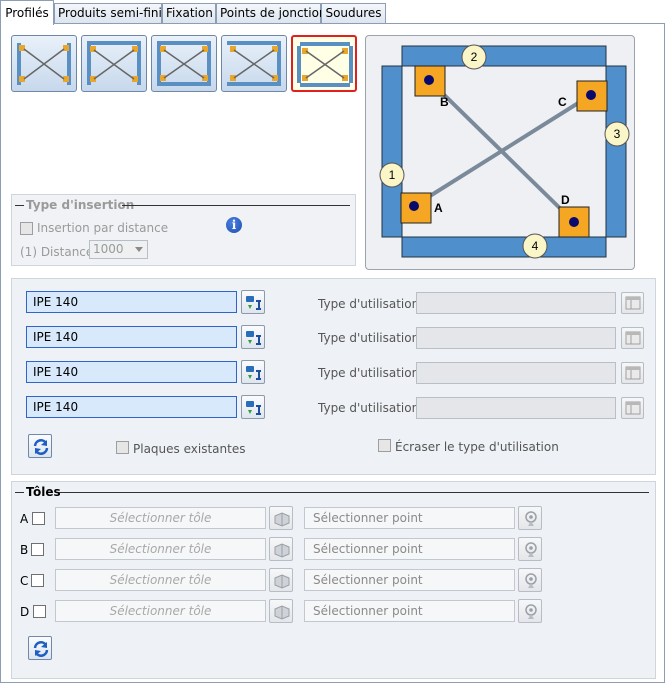 This screenshot has width=666, height=684. I want to click on select-point-d-button, so click(530, 611).